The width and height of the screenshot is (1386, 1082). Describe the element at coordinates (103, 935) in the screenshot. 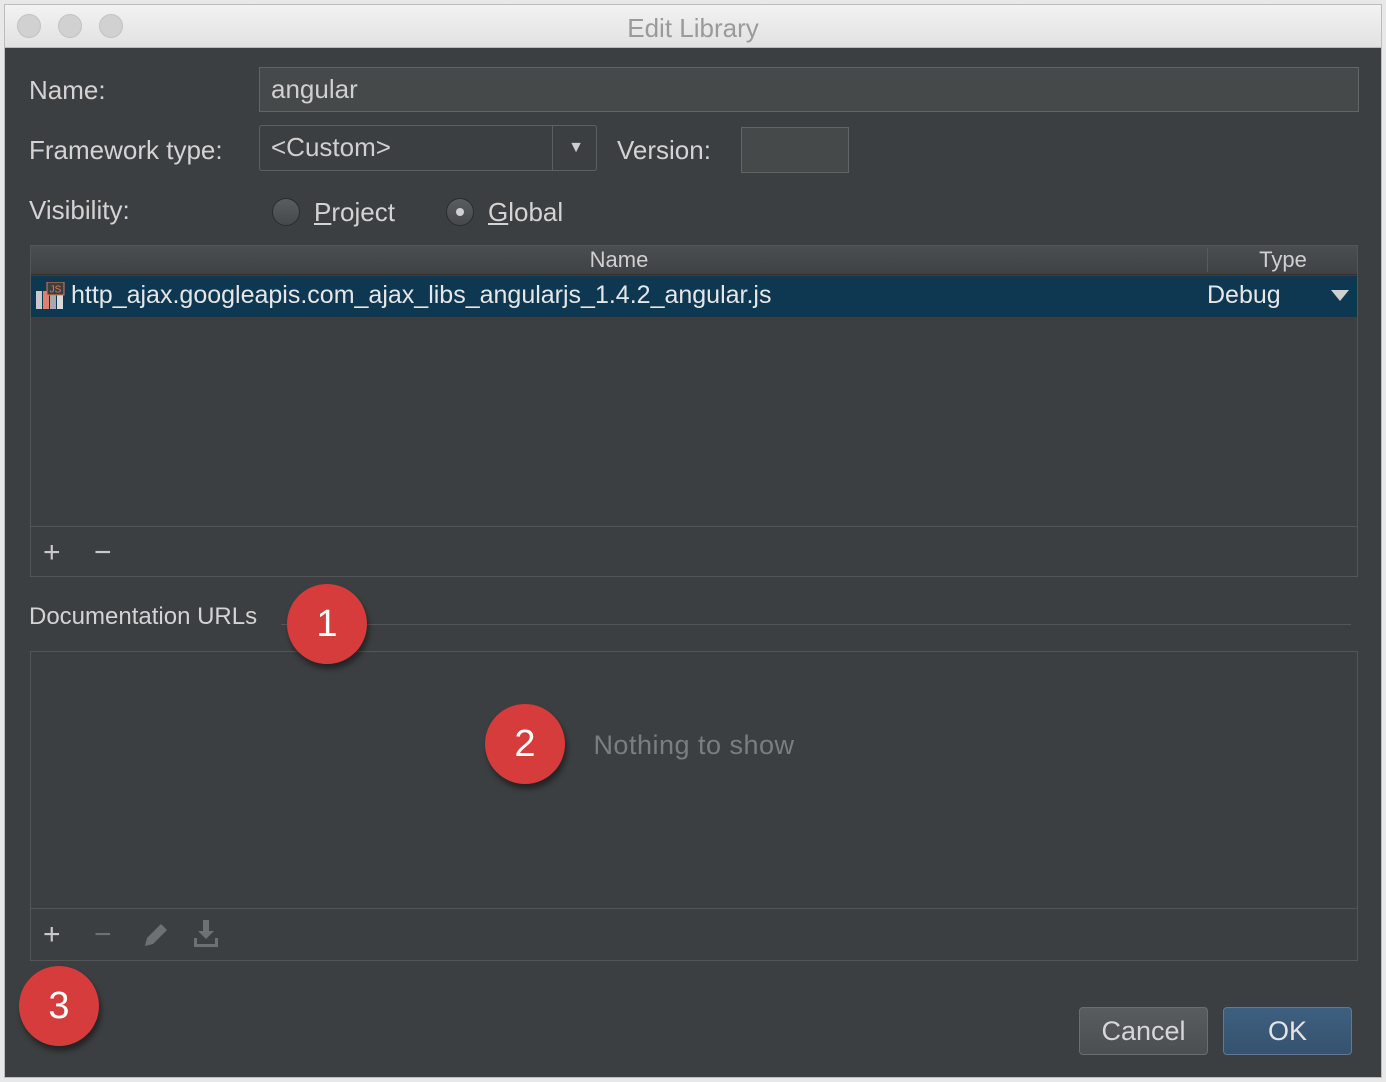

I see `remove-url-button: −` at that location.